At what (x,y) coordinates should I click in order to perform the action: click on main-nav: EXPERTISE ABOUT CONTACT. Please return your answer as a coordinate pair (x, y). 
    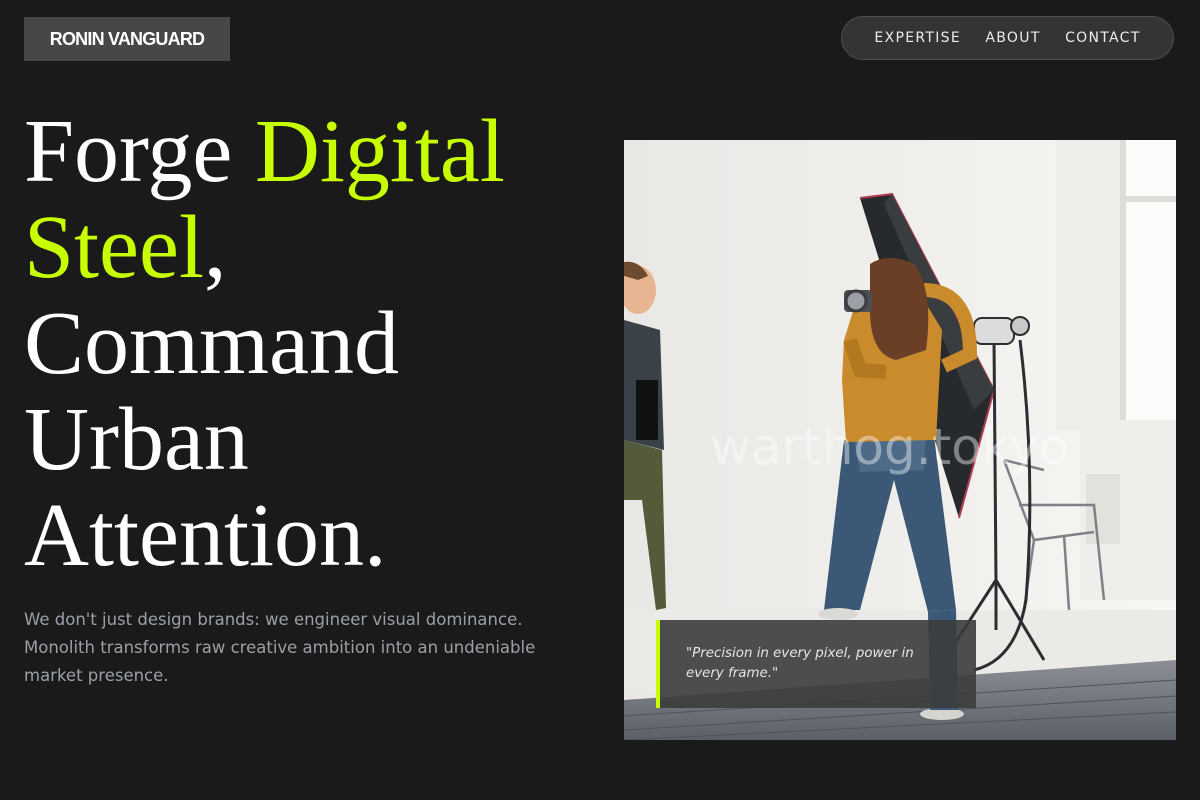
    Looking at the image, I should click on (1007, 38).